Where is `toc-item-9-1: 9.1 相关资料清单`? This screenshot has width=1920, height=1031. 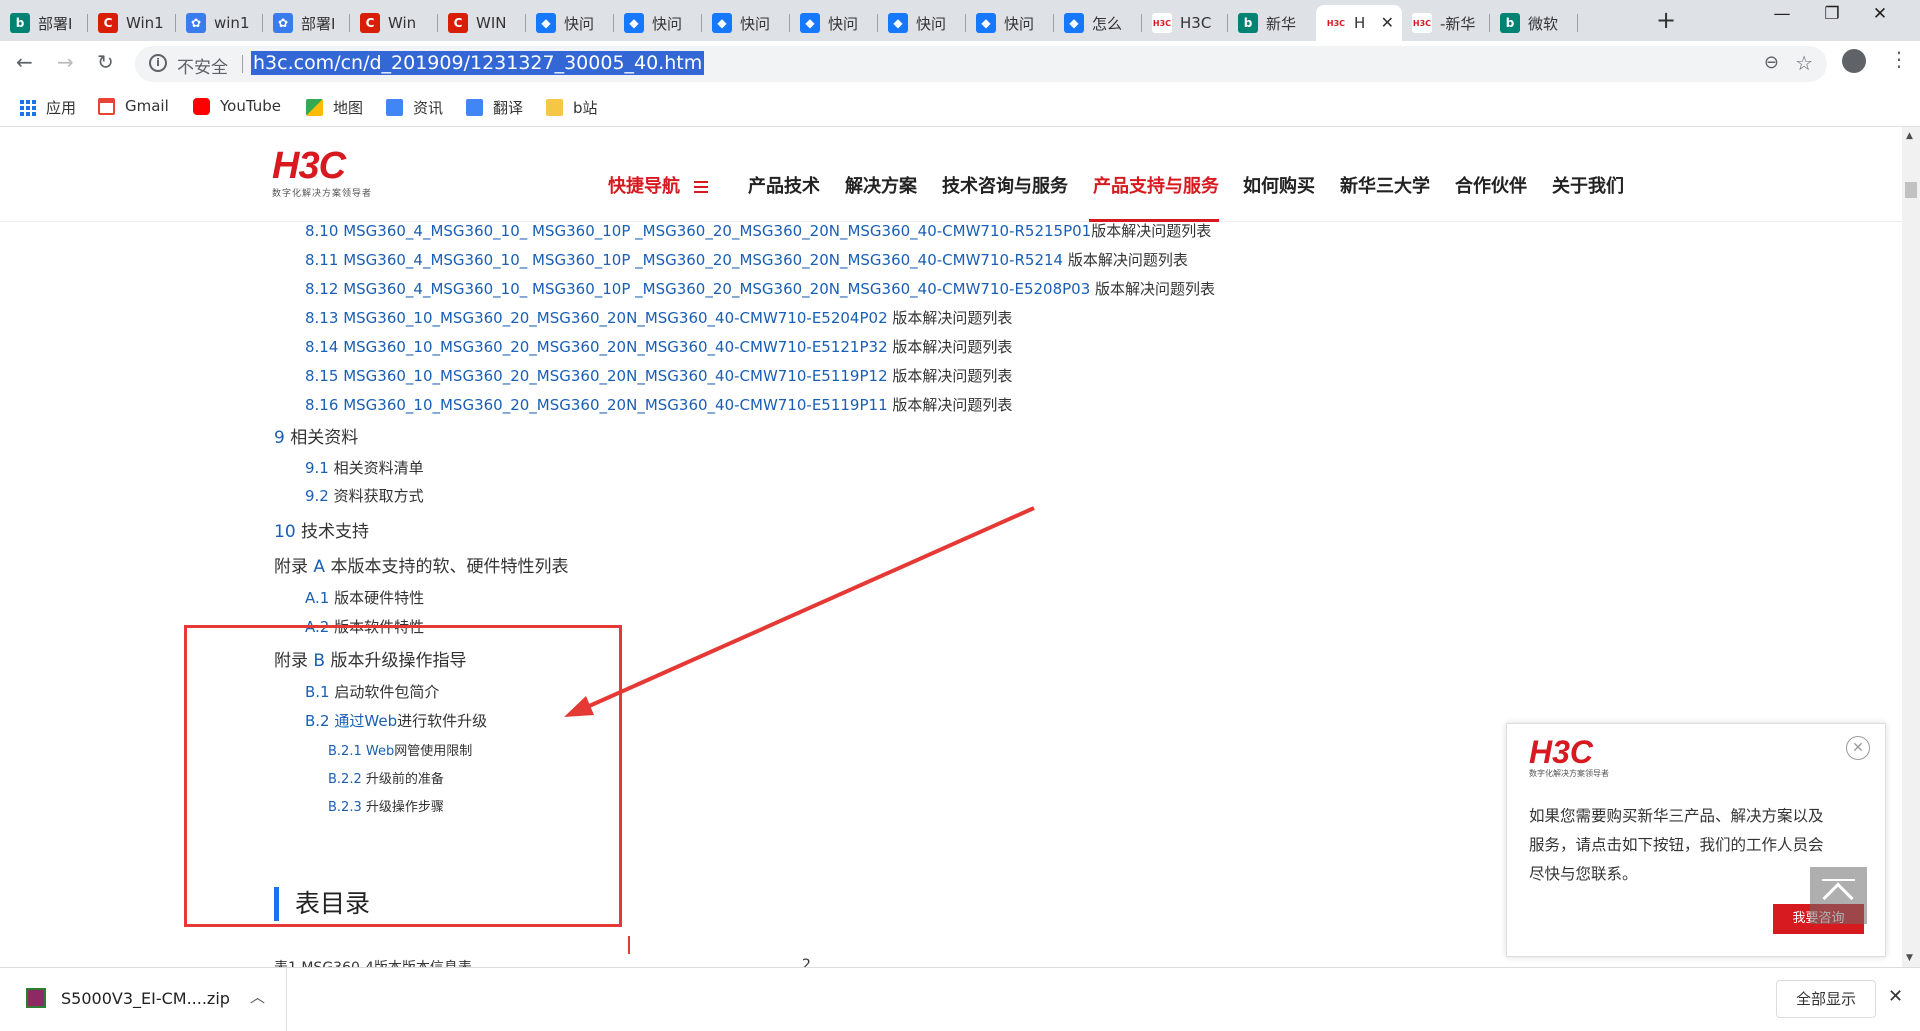 toc-item-9-1: 9.1 相关资料清单 is located at coordinates (364, 467).